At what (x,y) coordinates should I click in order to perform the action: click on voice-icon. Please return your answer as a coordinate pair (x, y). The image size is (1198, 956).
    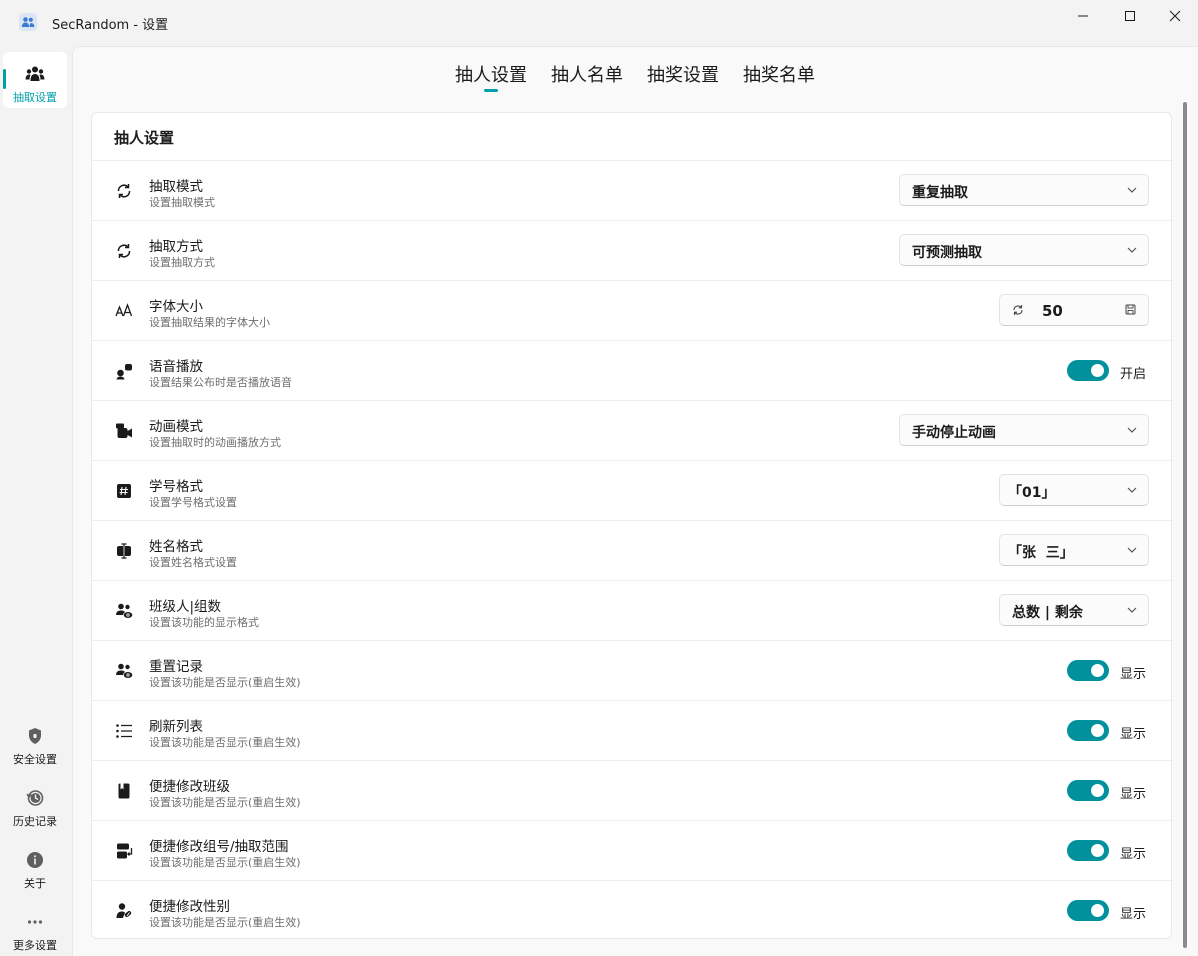
    Looking at the image, I should click on (124, 372).